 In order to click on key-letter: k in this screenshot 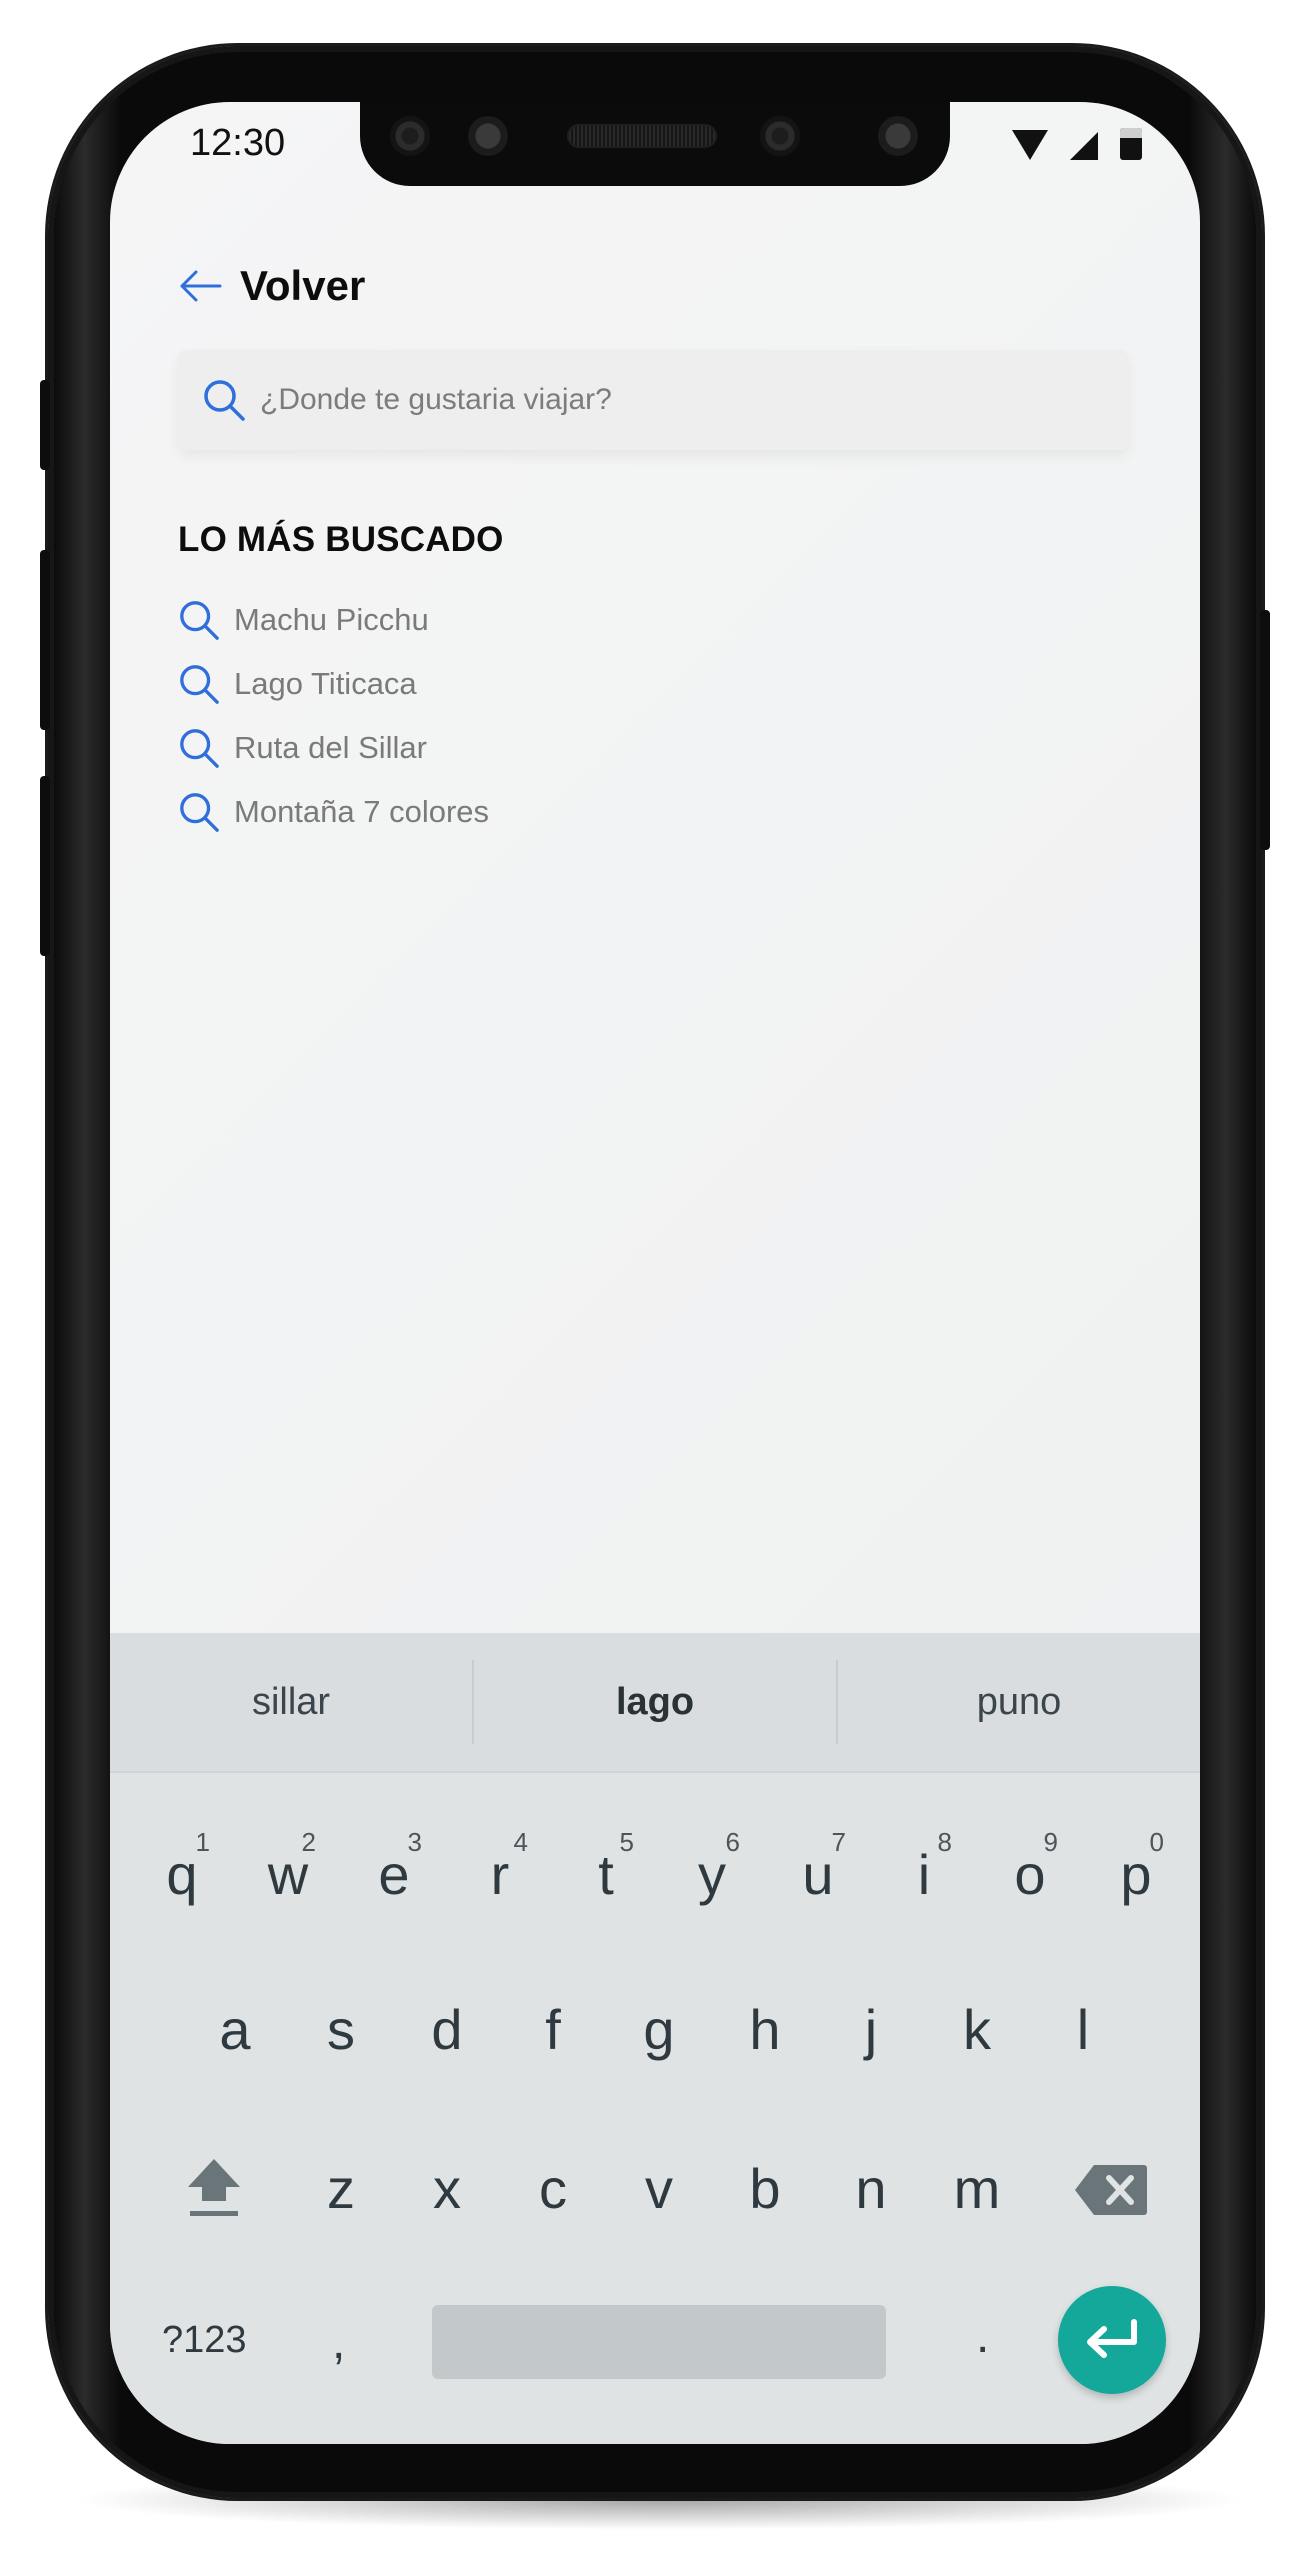, I will do `click(977, 2029)`.